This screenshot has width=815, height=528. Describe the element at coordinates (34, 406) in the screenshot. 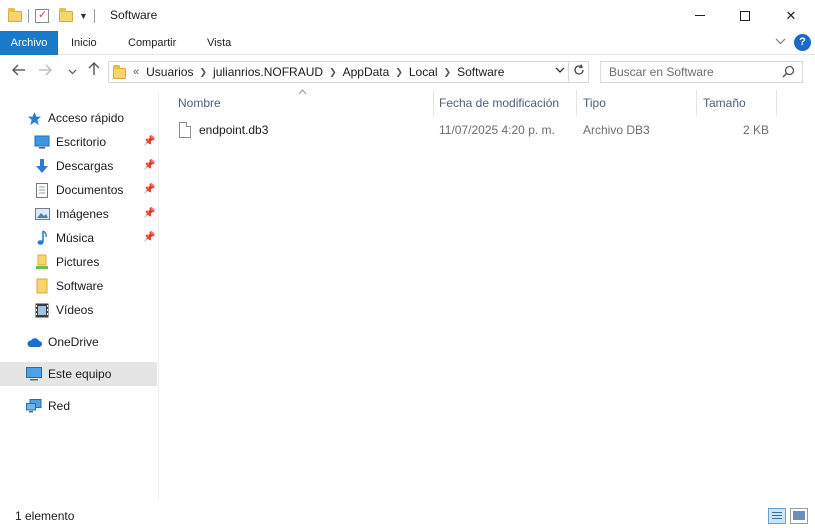

I see `network-icon` at that location.